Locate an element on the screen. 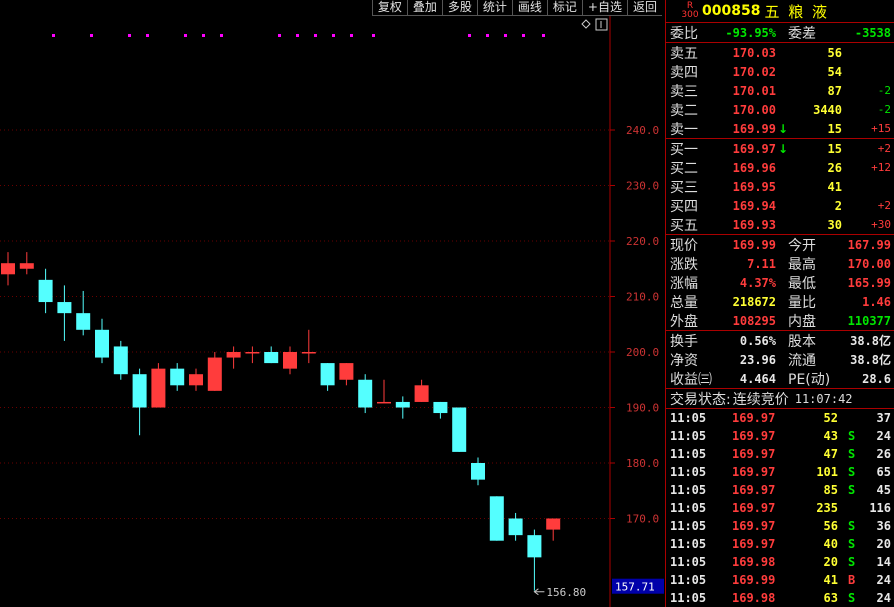  weidiff-value: -3538 is located at coordinates (872, 32).